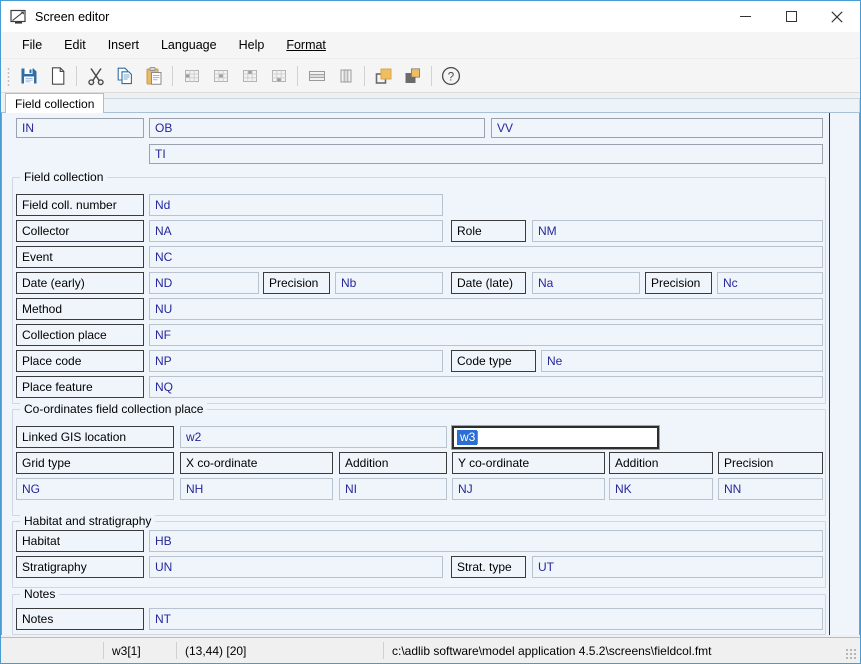  What do you see at coordinates (493, 361) in the screenshot?
I see `label-code-type: Code type` at bounding box center [493, 361].